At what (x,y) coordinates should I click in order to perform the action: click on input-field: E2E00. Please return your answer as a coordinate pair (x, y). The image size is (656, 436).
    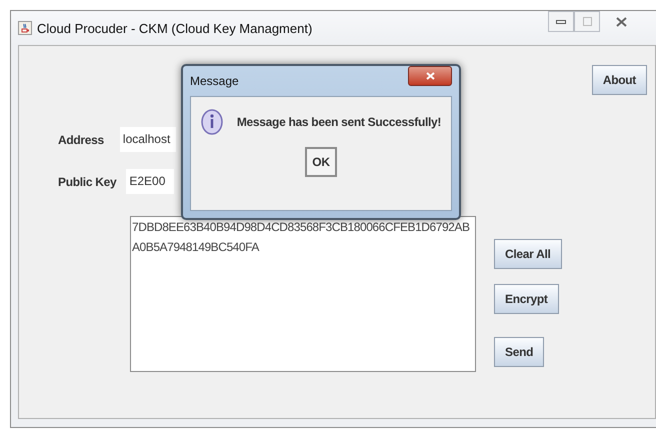
    Looking at the image, I should click on (150, 181).